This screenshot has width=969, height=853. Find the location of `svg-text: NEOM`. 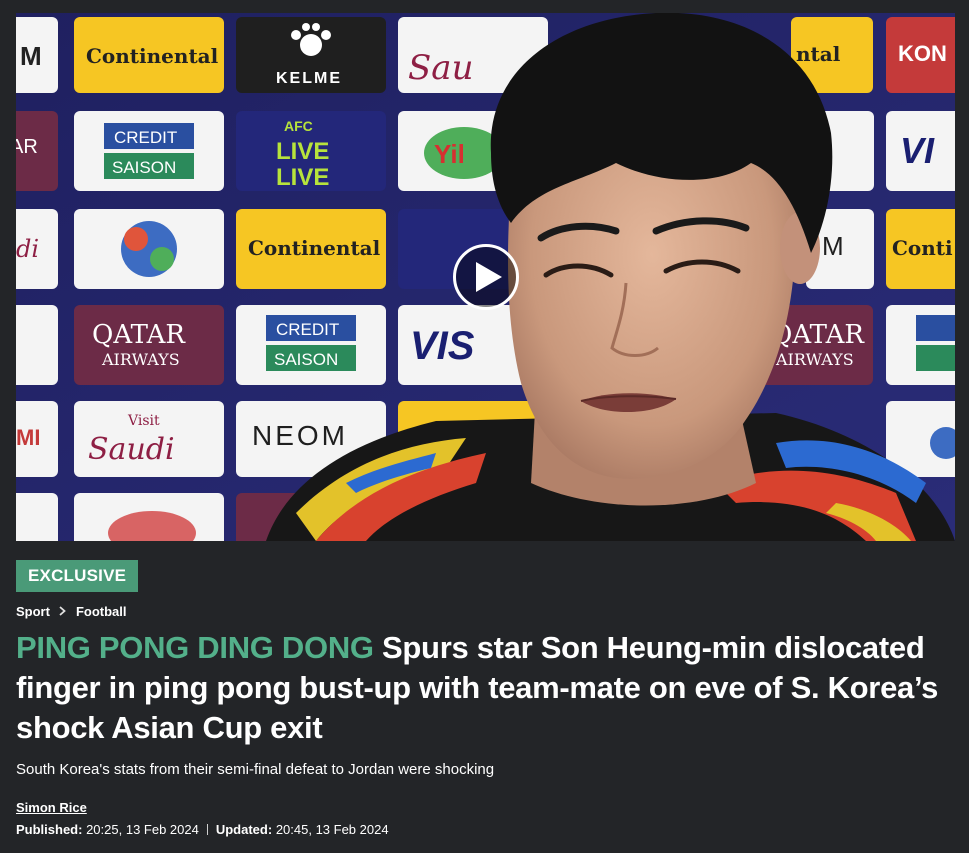

svg-text: NEOM is located at coordinates (300, 435).